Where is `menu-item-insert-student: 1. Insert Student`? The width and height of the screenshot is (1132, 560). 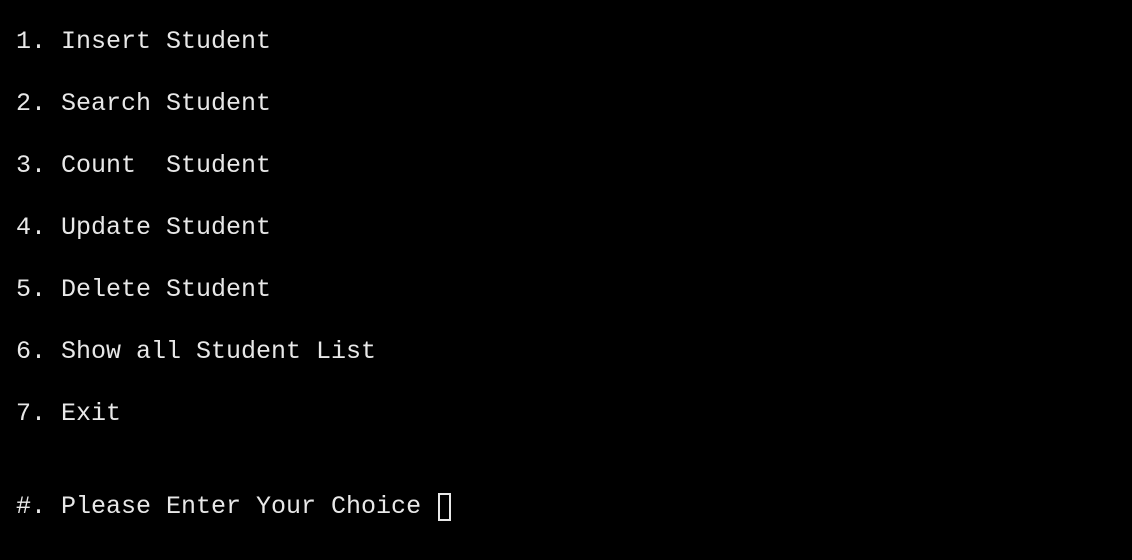
menu-item-insert-student: 1. Insert Student is located at coordinates (144, 41).